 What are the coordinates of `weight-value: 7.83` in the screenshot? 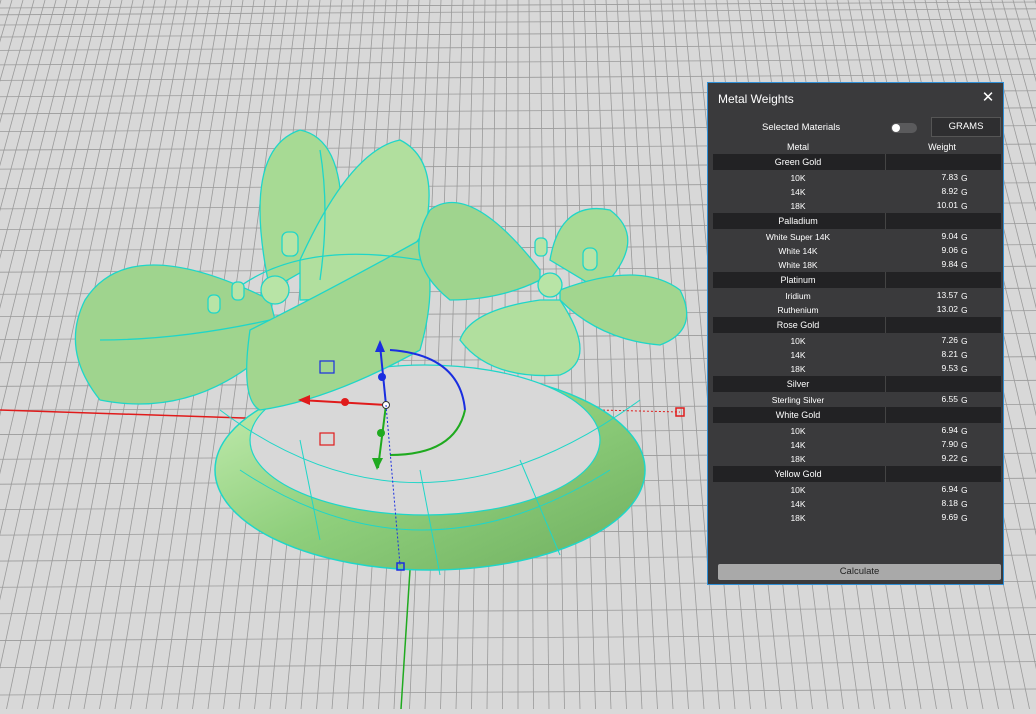 It's located at (949, 177).